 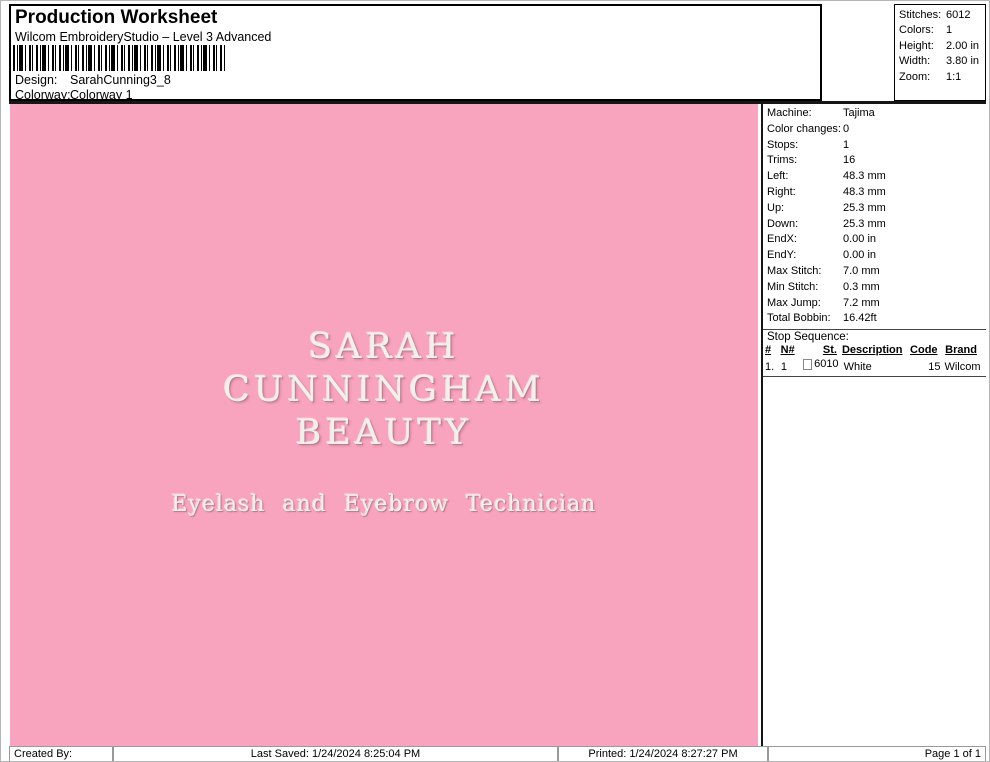 What do you see at coordinates (954, 76) in the screenshot?
I see `stat-value: 1:1` at bounding box center [954, 76].